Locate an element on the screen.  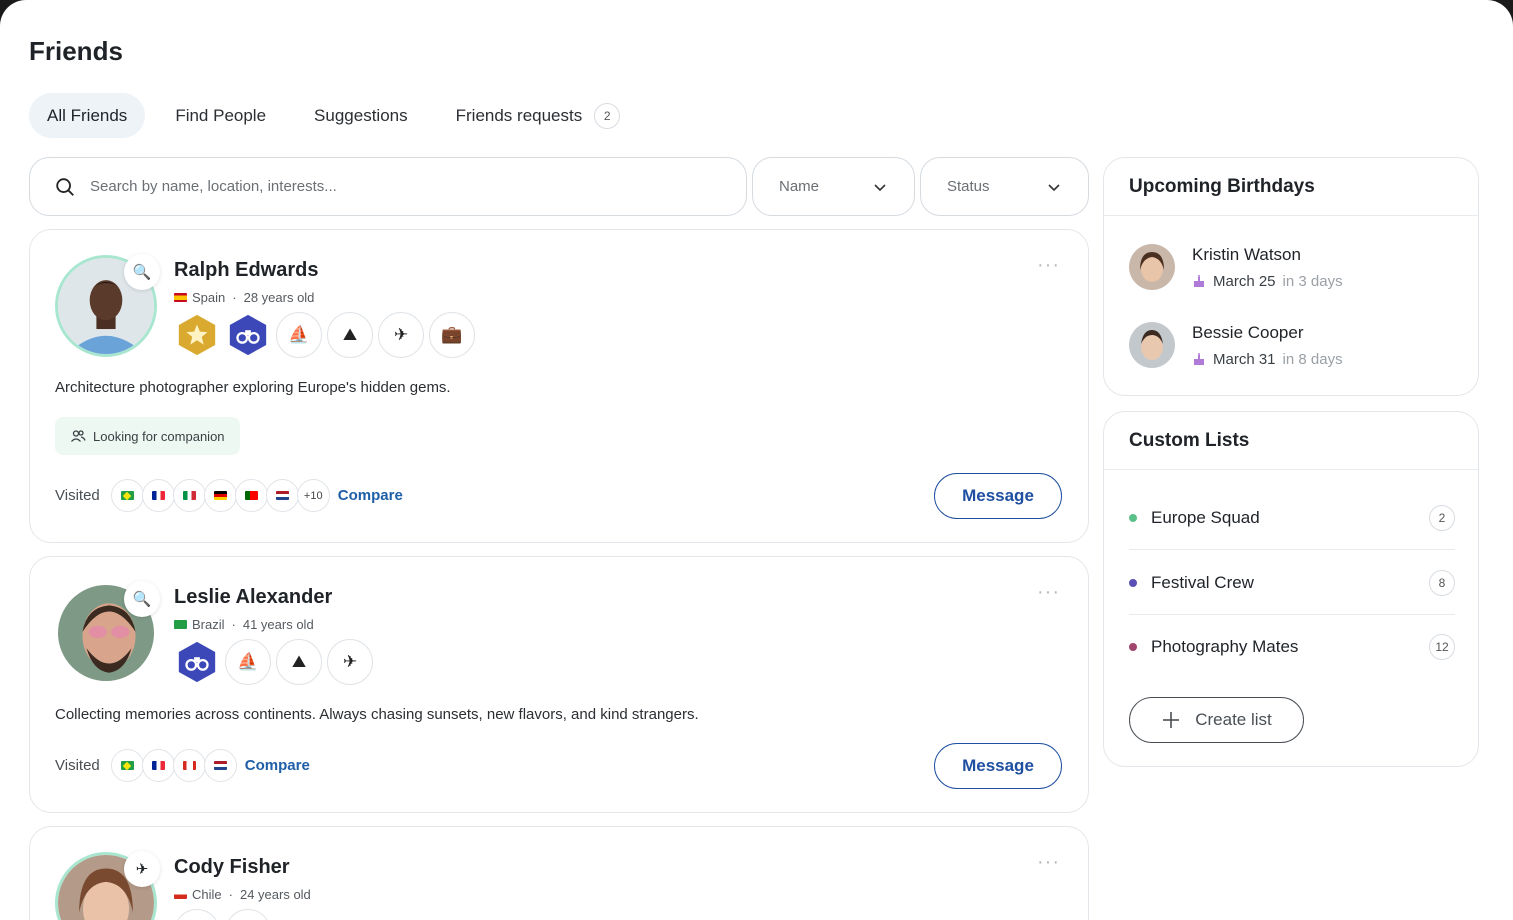
tab-find-people: Find People is located at coordinates (220, 115).